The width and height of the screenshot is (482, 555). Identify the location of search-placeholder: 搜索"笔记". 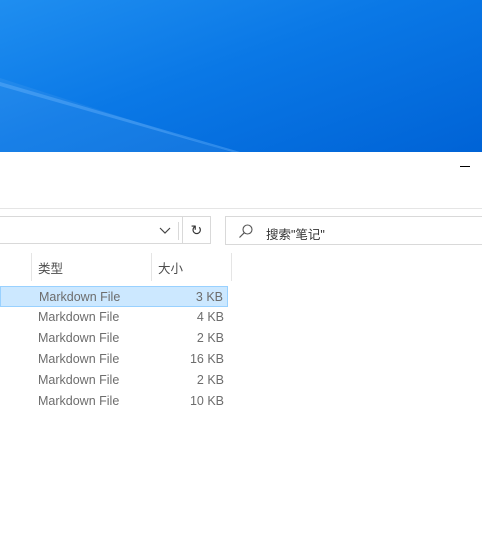
(295, 235).